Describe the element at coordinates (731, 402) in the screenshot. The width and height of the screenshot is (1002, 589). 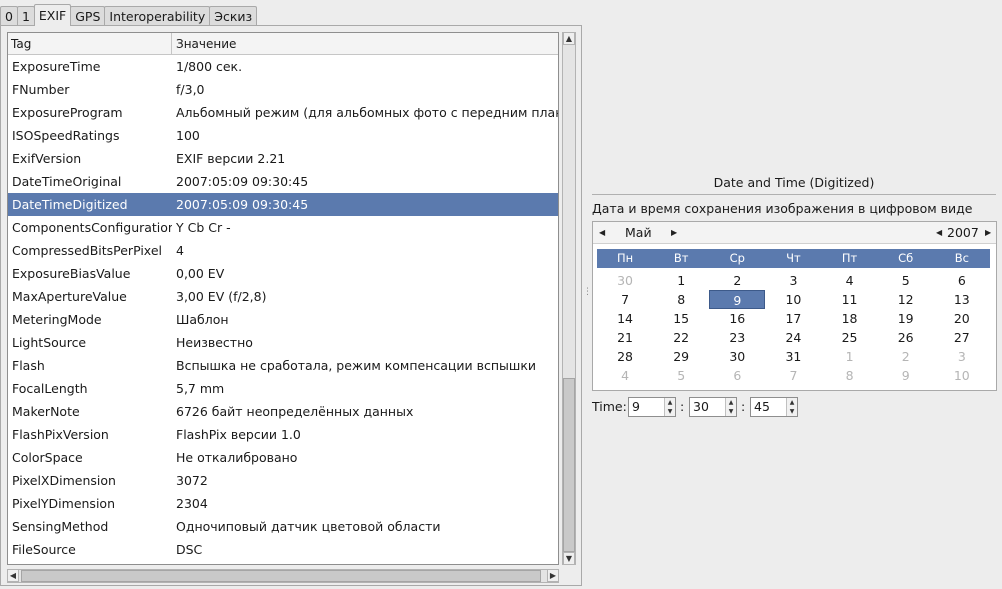
I see `minutes-up-icon: ▲` at that location.